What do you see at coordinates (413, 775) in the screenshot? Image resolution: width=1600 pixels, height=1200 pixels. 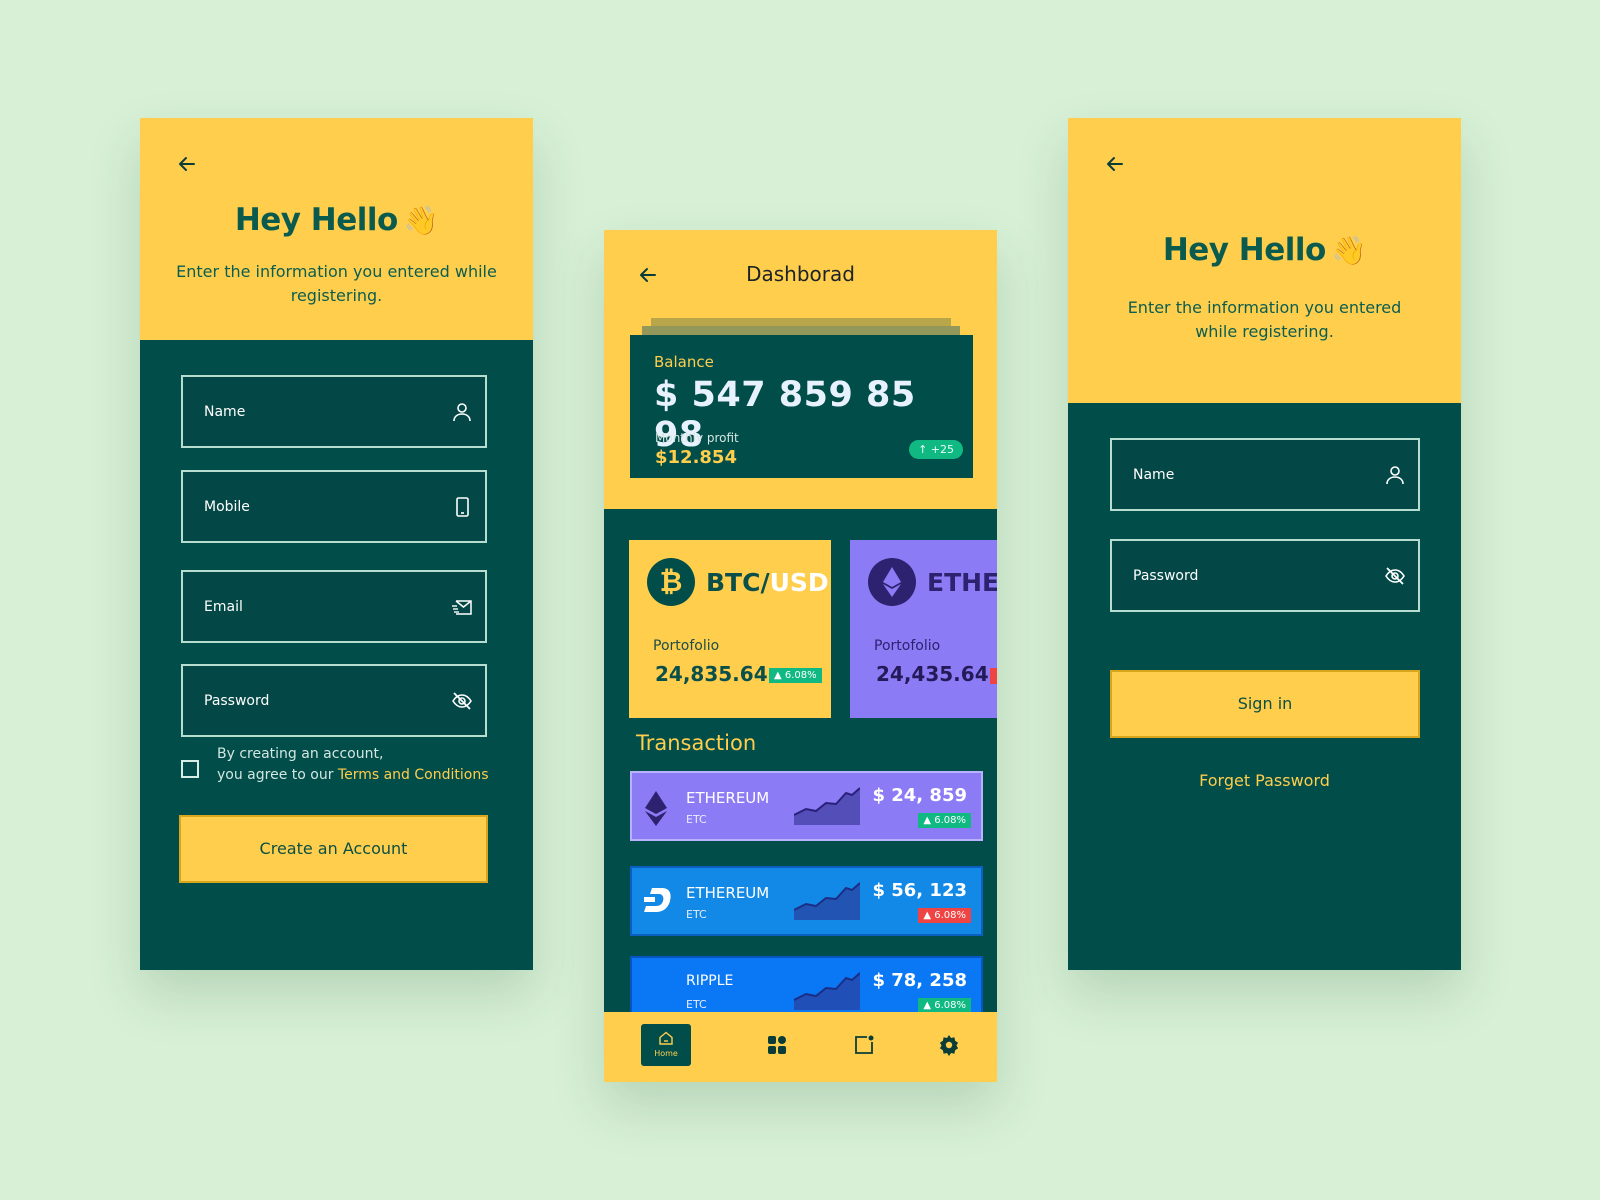 I see `terms-link: Terms and Conditions` at bounding box center [413, 775].